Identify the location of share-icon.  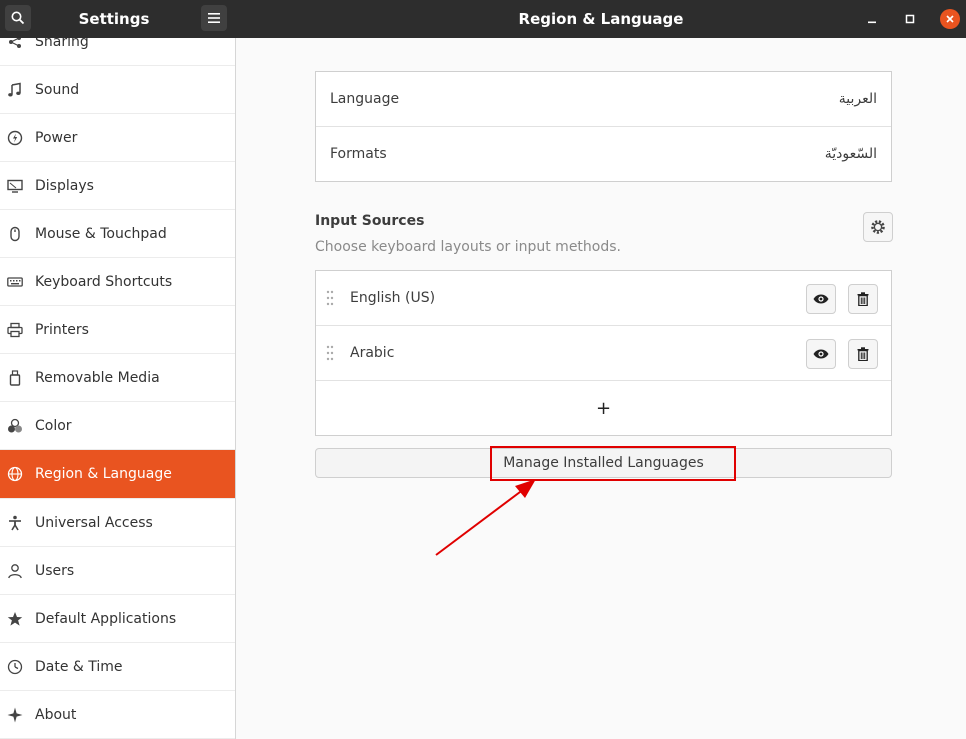
(15, 44).